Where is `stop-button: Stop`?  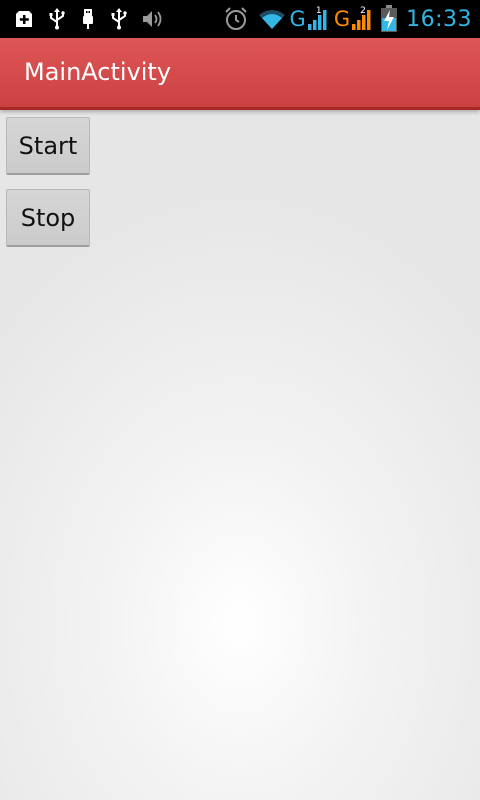 stop-button: Stop is located at coordinates (48, 218).